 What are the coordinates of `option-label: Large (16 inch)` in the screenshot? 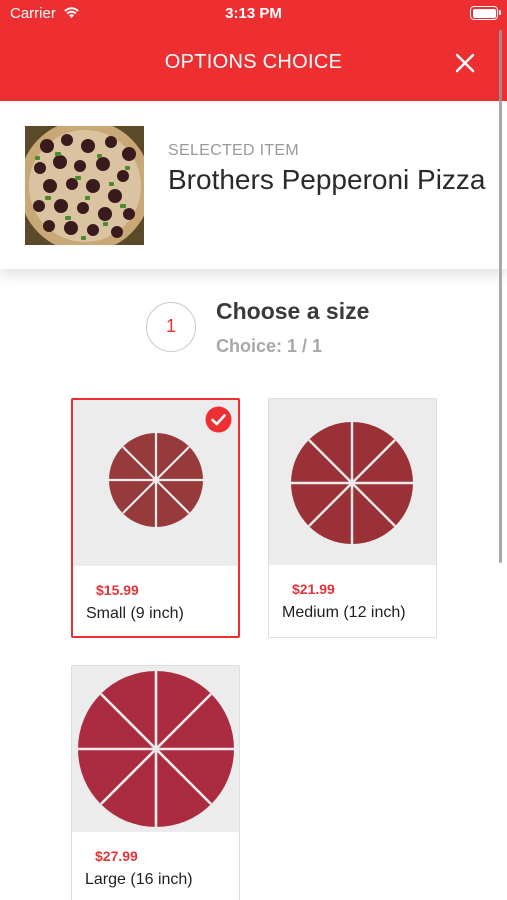 It's located at (139, 879).